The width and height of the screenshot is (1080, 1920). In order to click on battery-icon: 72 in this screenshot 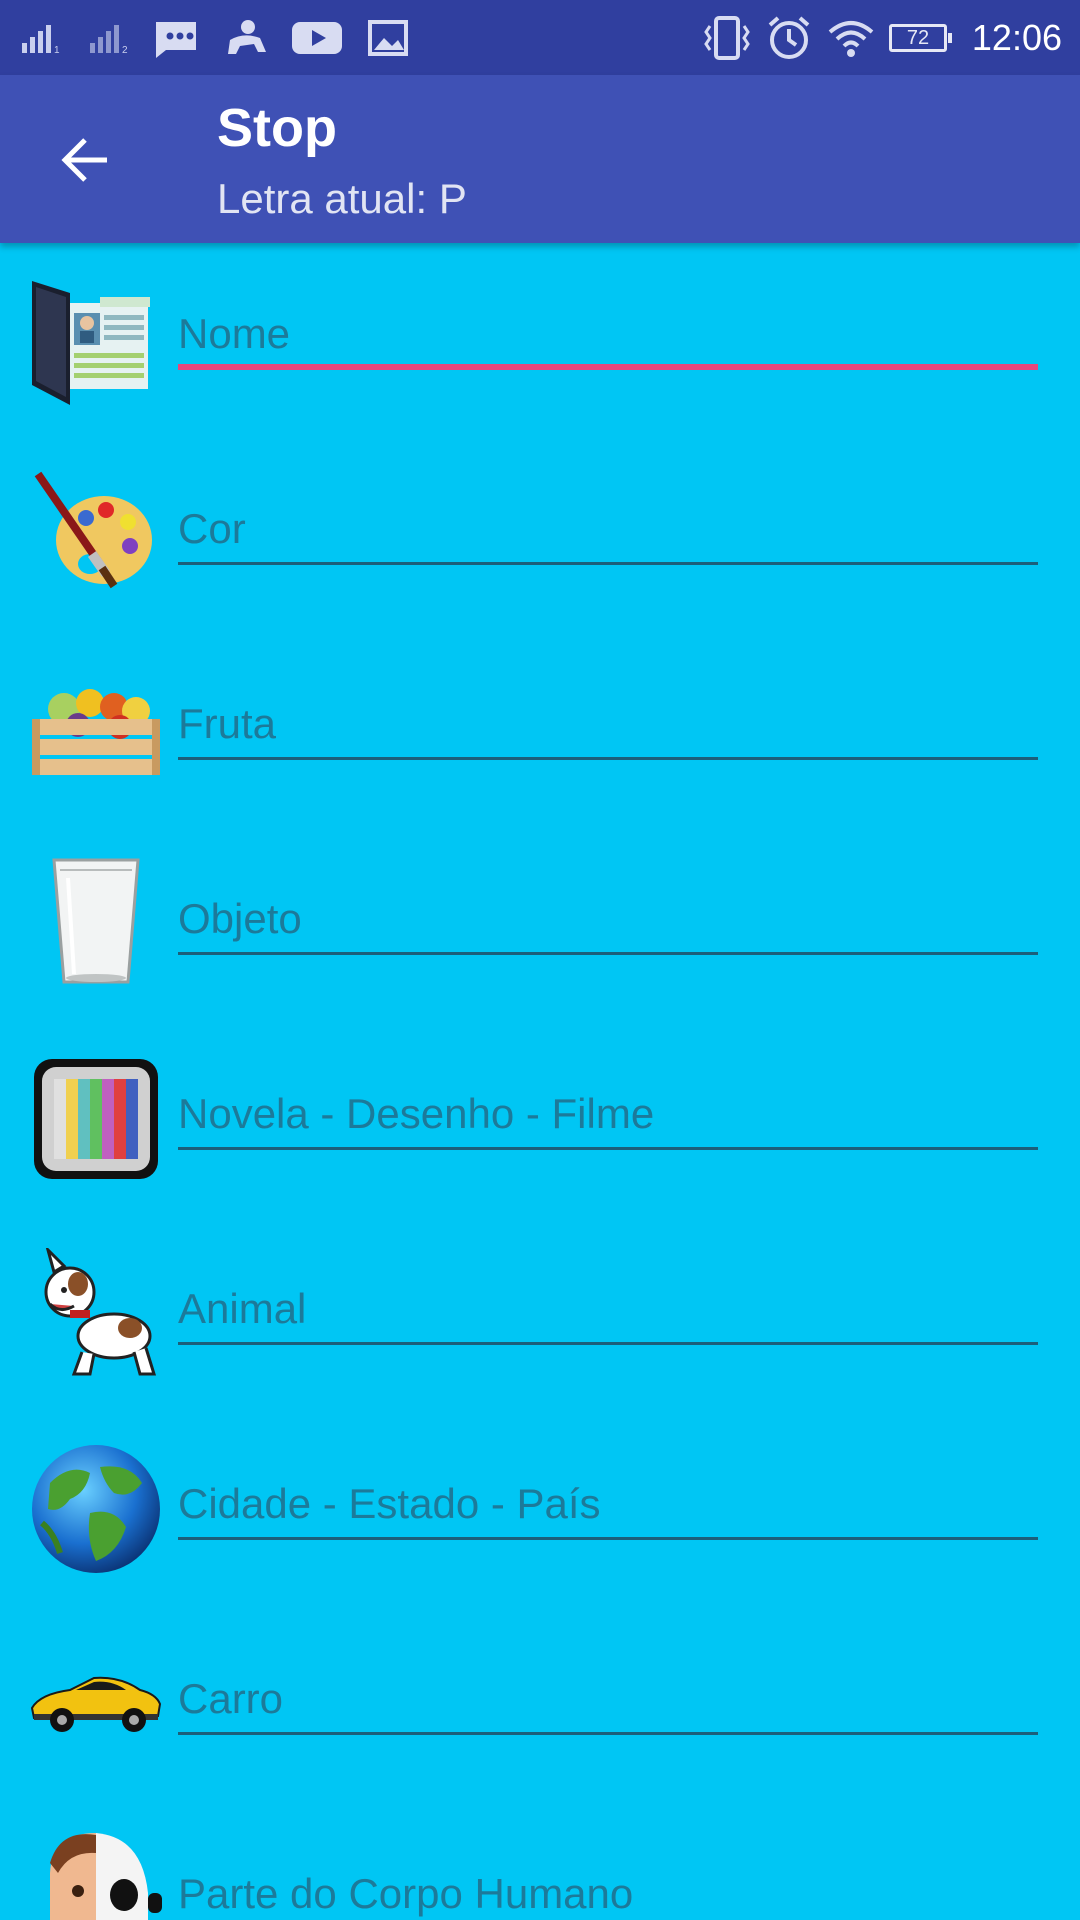, I will do `click(920, 38)`.